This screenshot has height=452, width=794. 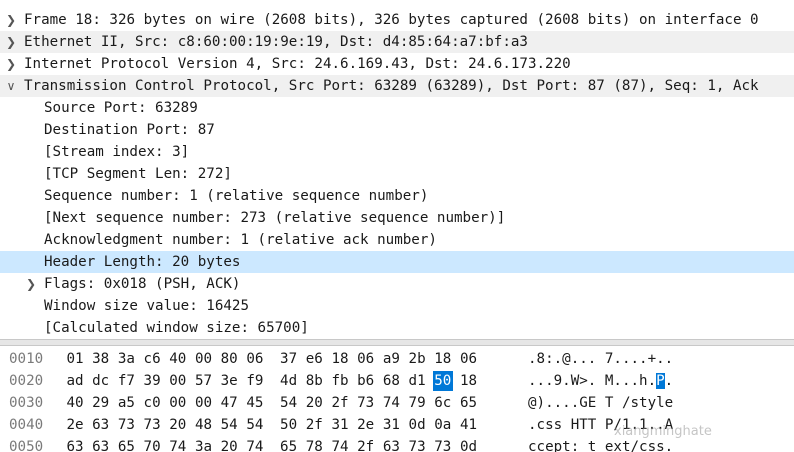 What do you see at coordinates (443, 425) in the screenshot?
I see `hex-byte: 0a` at bounding box center [443, 425].